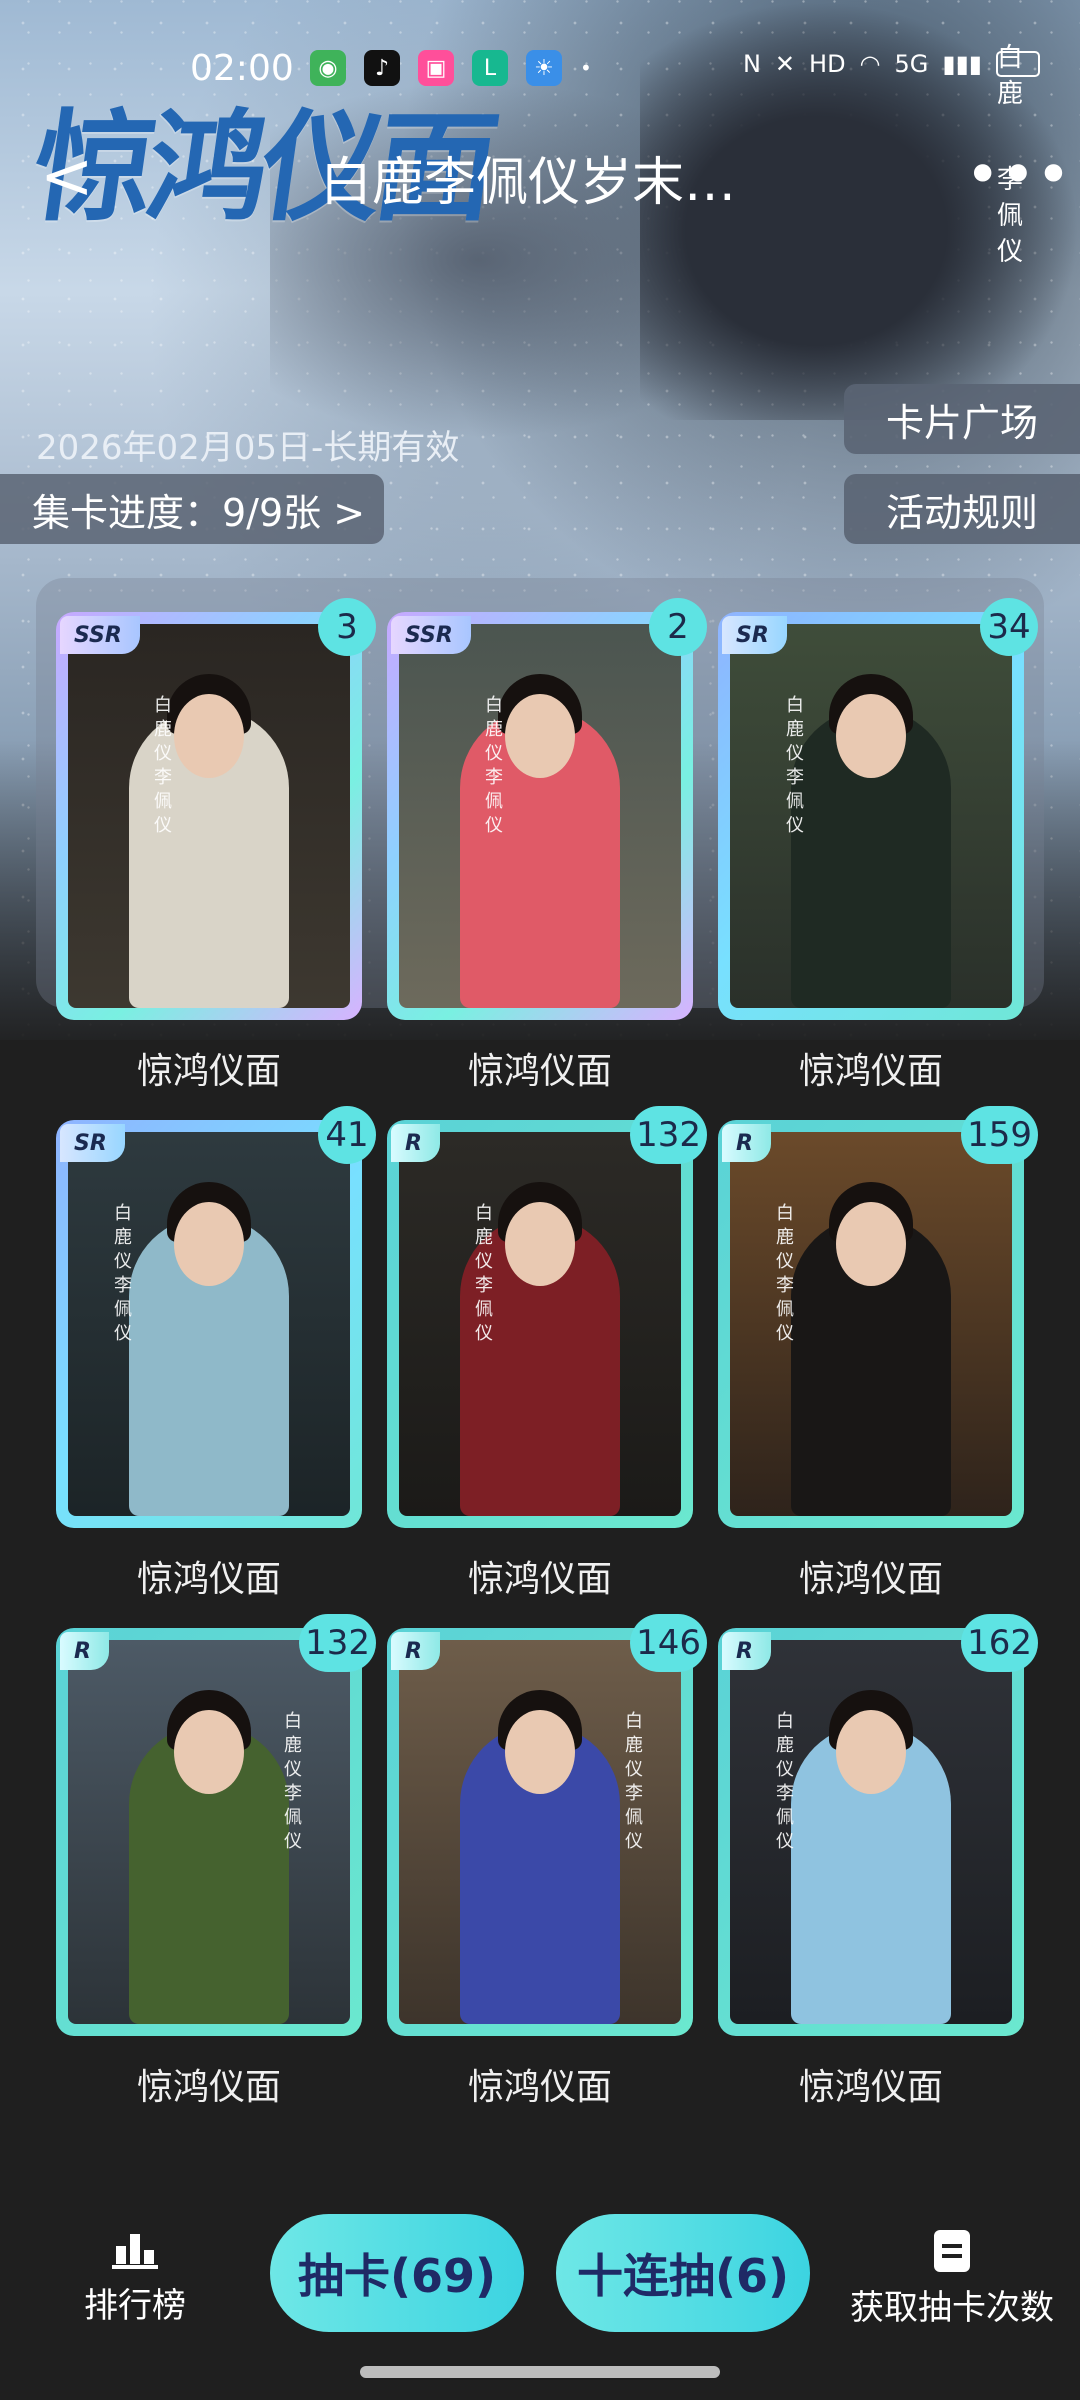 Image resolution: width=1080 pixels, height=2400 pixels. What do you see at coordinates (135, 2251) in the screenshot?
I see `leaderboard-icon` at bounding box center [135, 2251].